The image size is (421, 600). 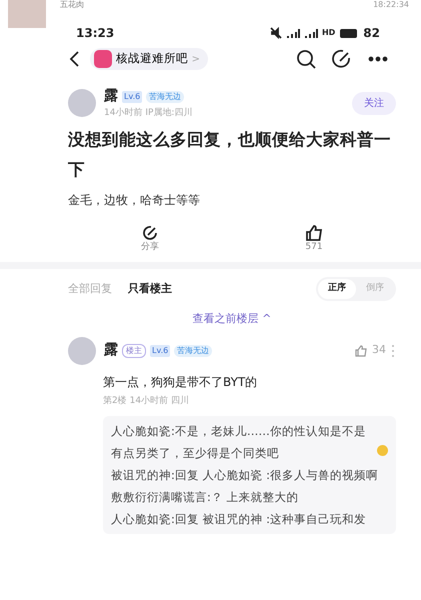 What do you see at coordinates (72, 5) in the screenshot?
I see `sender-name: 五花肉` at bounding box center [72, 5].